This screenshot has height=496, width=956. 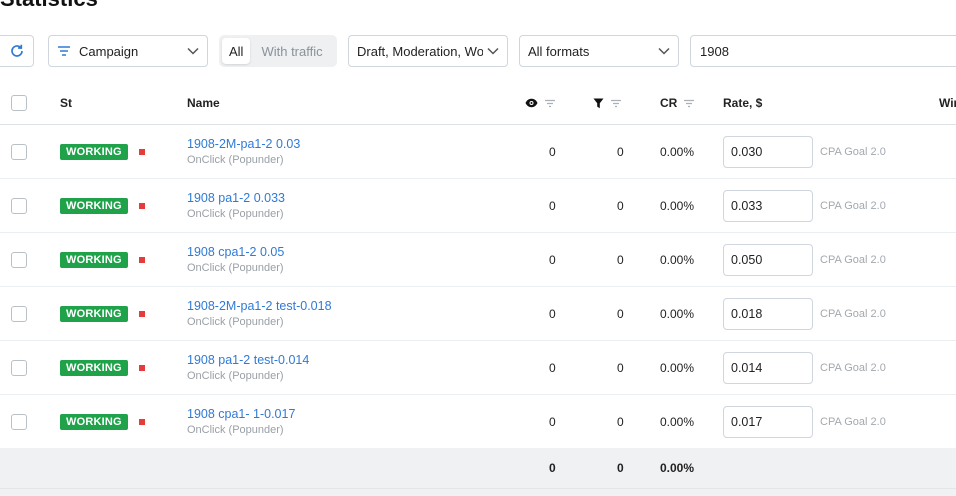 What do you see at coordinates (248, 360) in the screenshot?
I see `campaign-name-link: 1908 pa1-2 test-0.014` at bounding box center [248, 360].